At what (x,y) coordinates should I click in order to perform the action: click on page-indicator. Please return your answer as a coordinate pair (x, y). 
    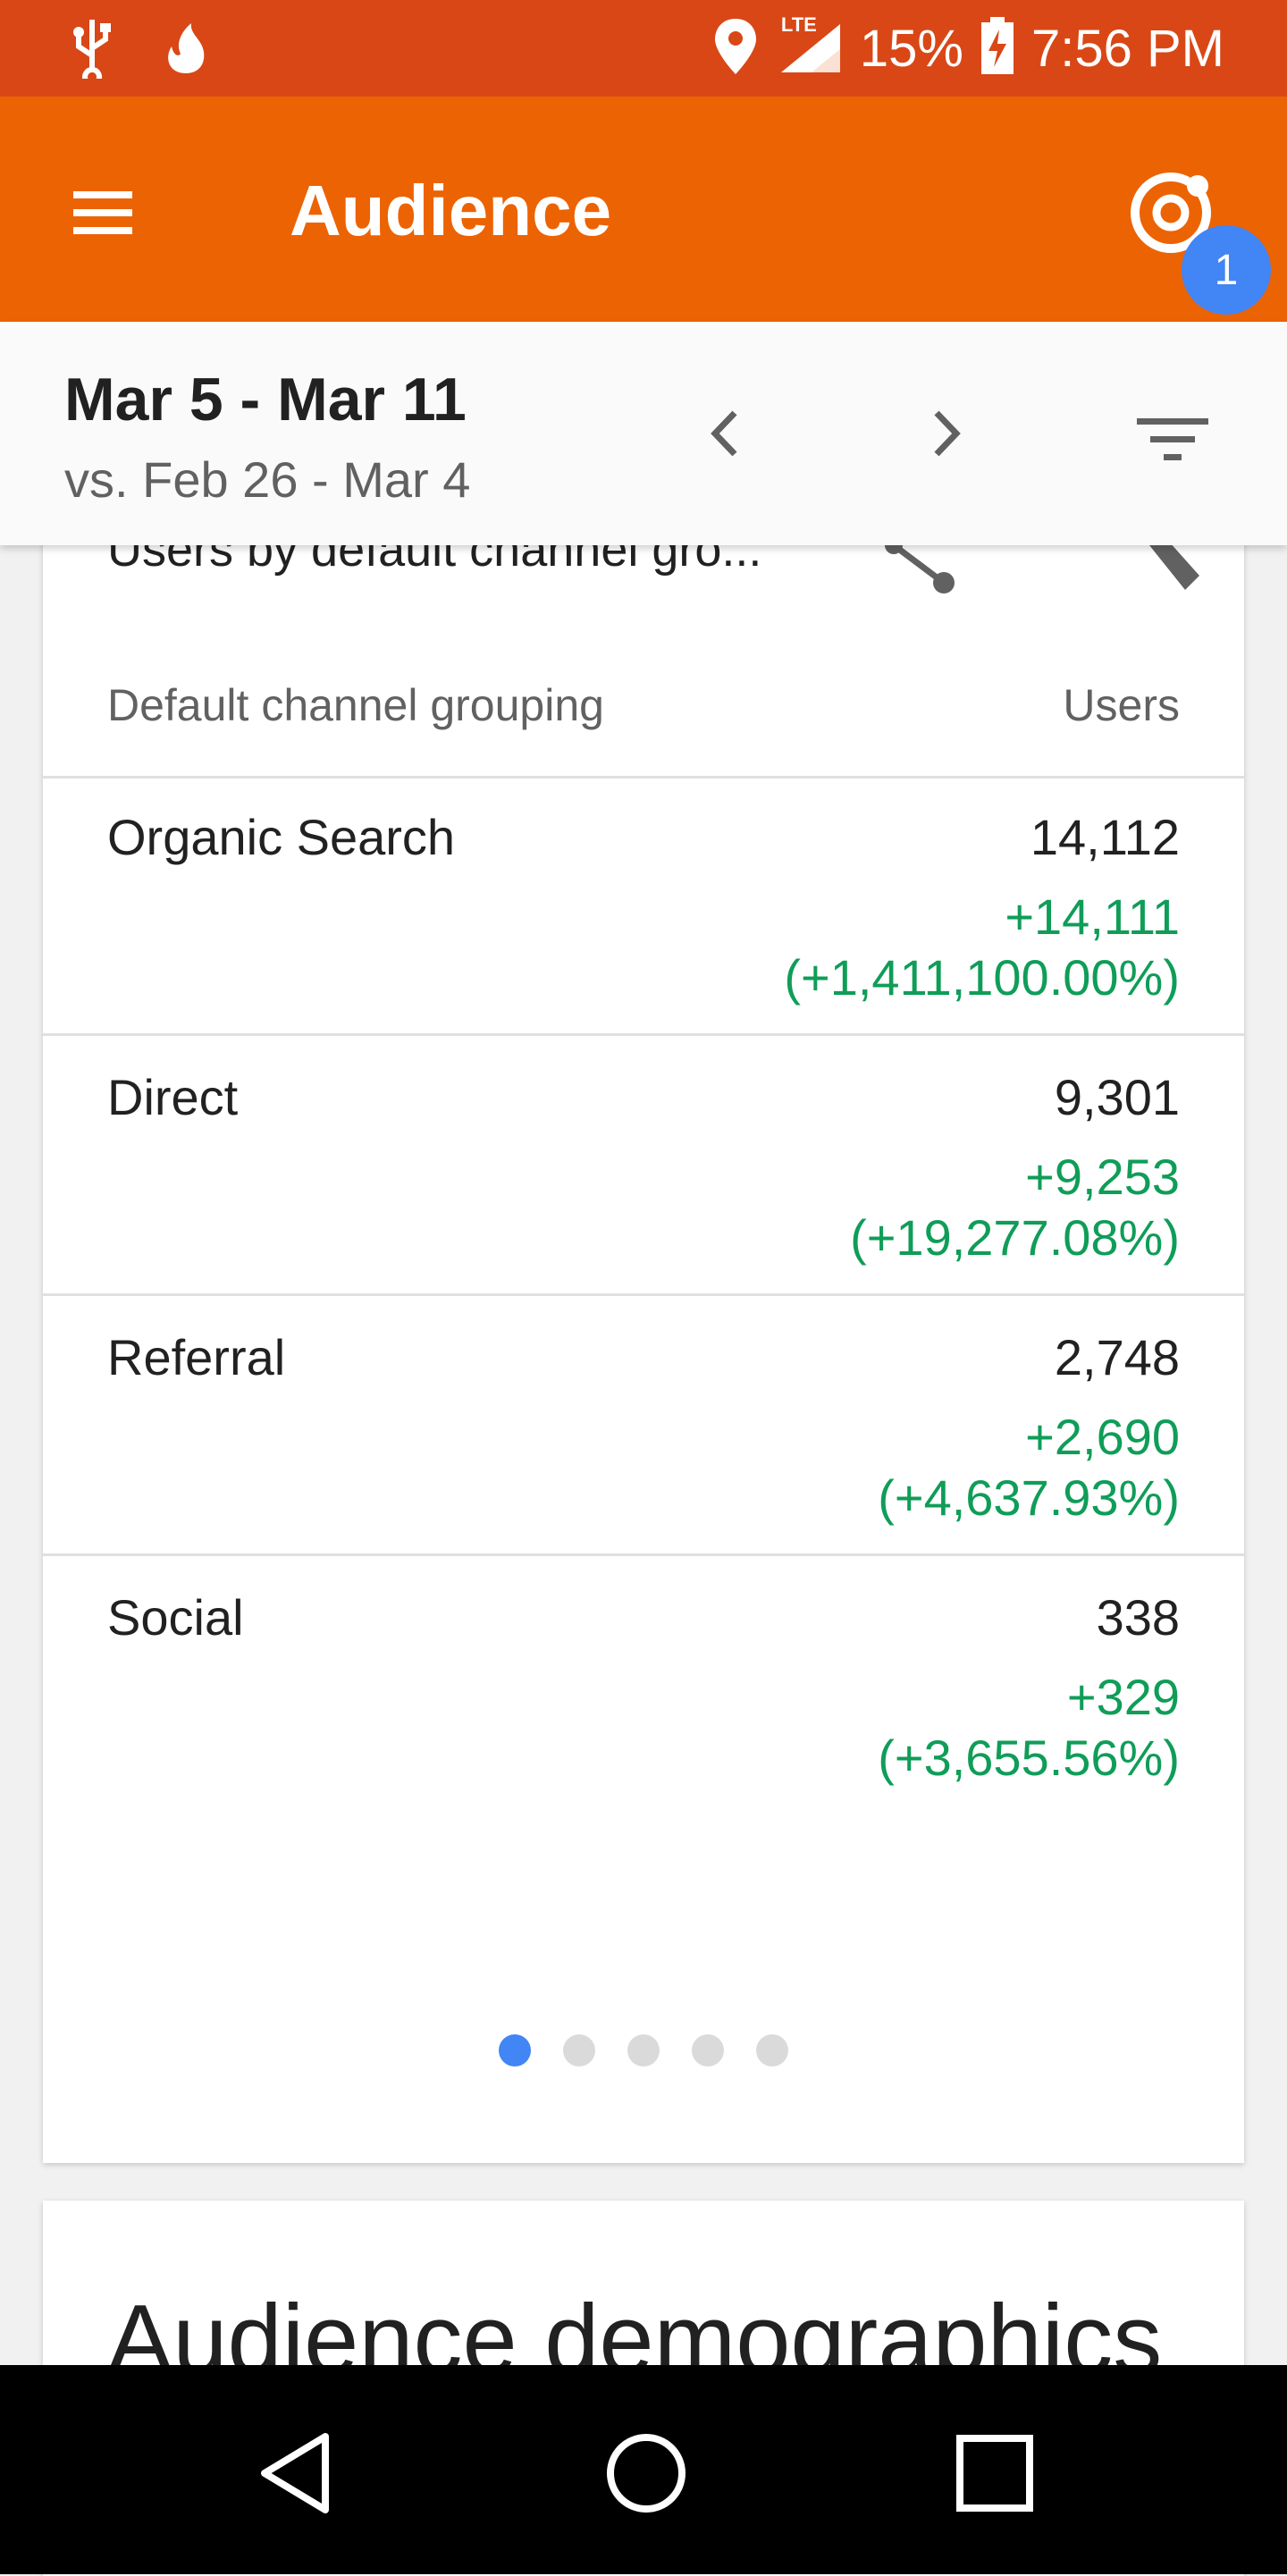
    Looking at the image, I should click on (643, 2051).